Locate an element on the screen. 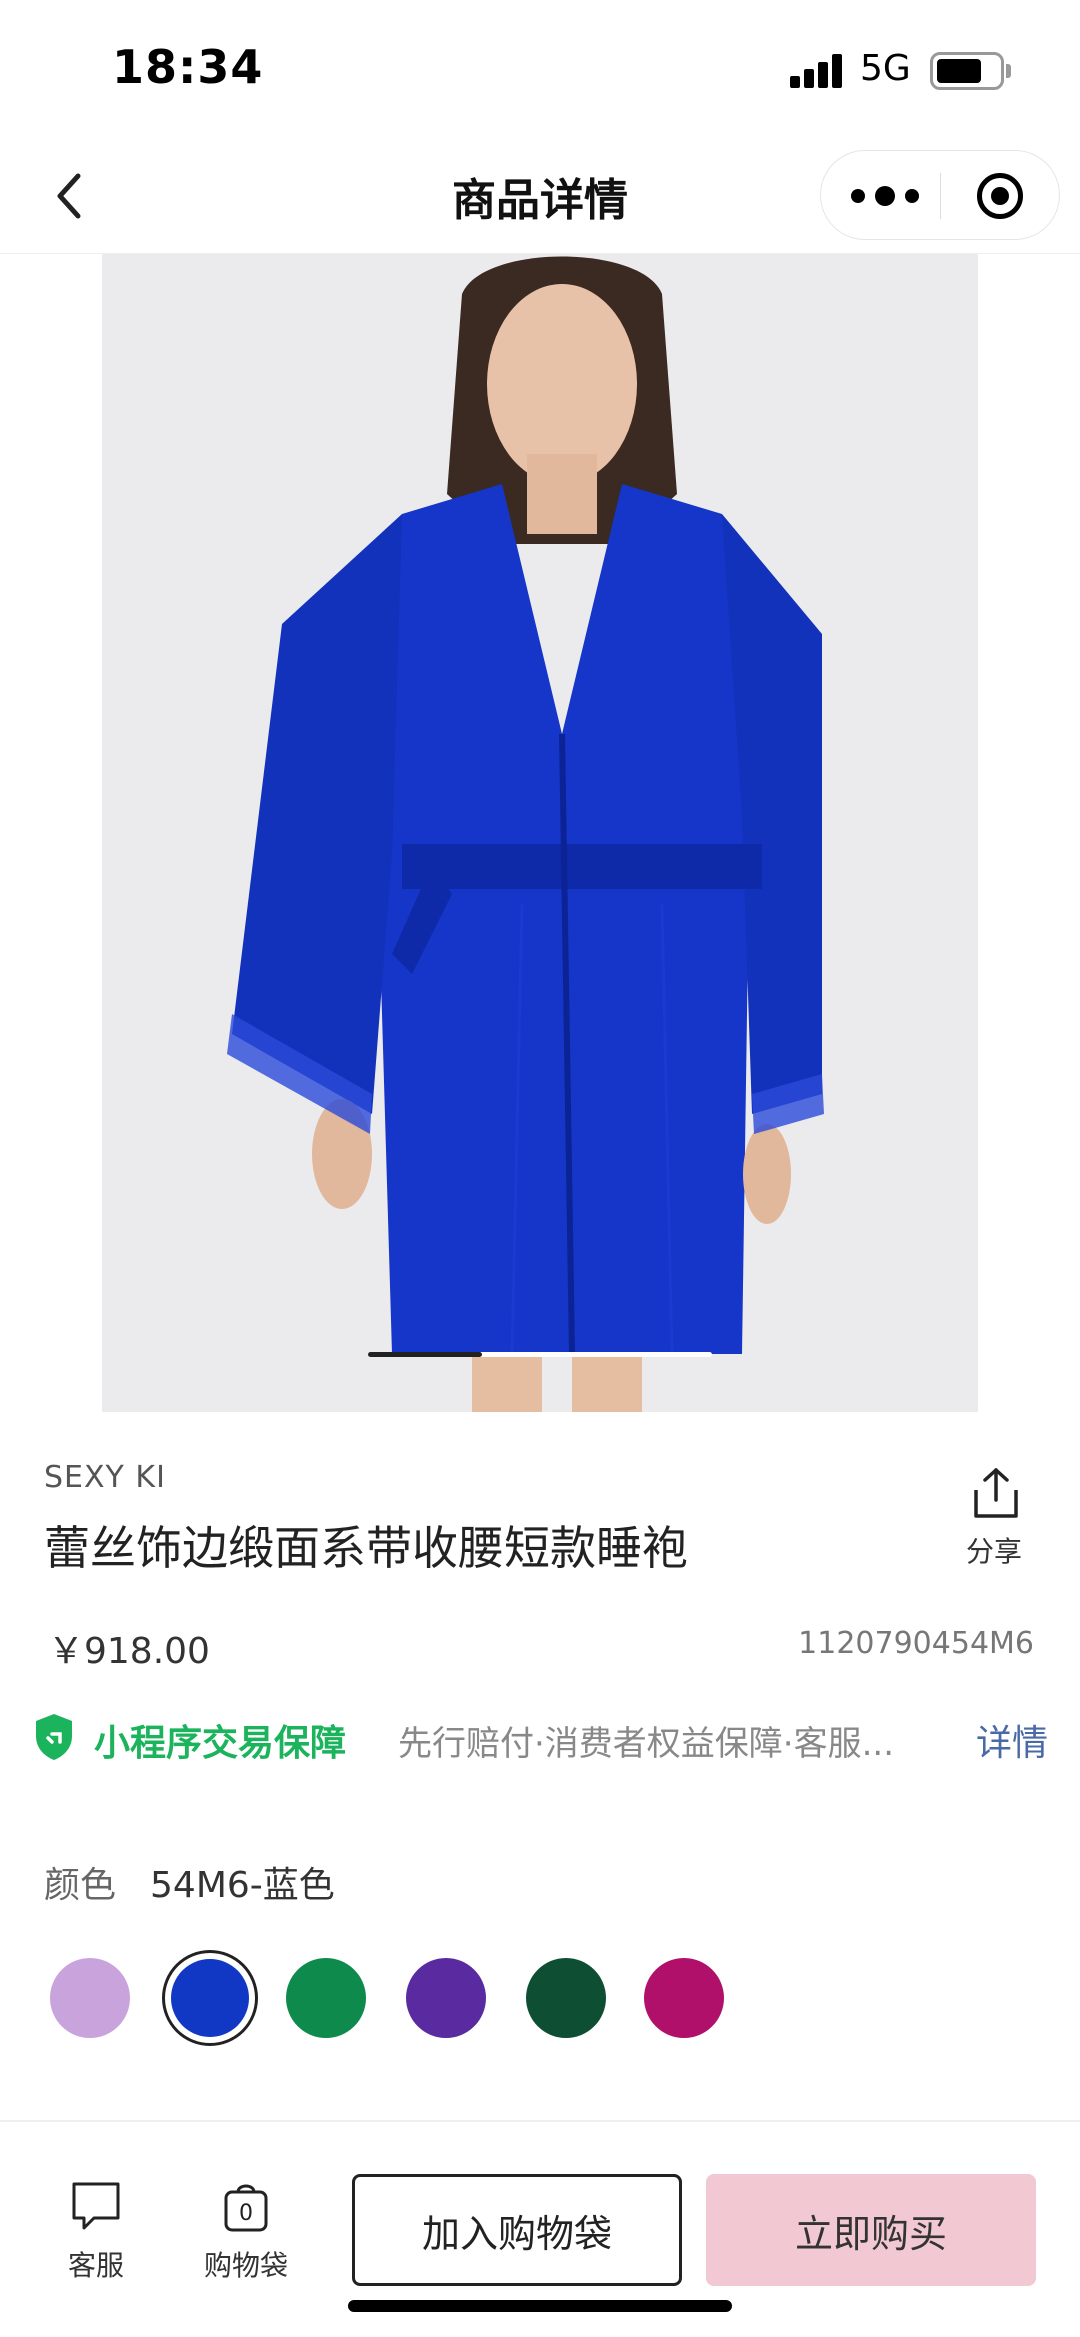 This screenshot has width=1080, height=2337. shopping-bag-button: 0 购物袋 is located at coordinates (246, 2231).